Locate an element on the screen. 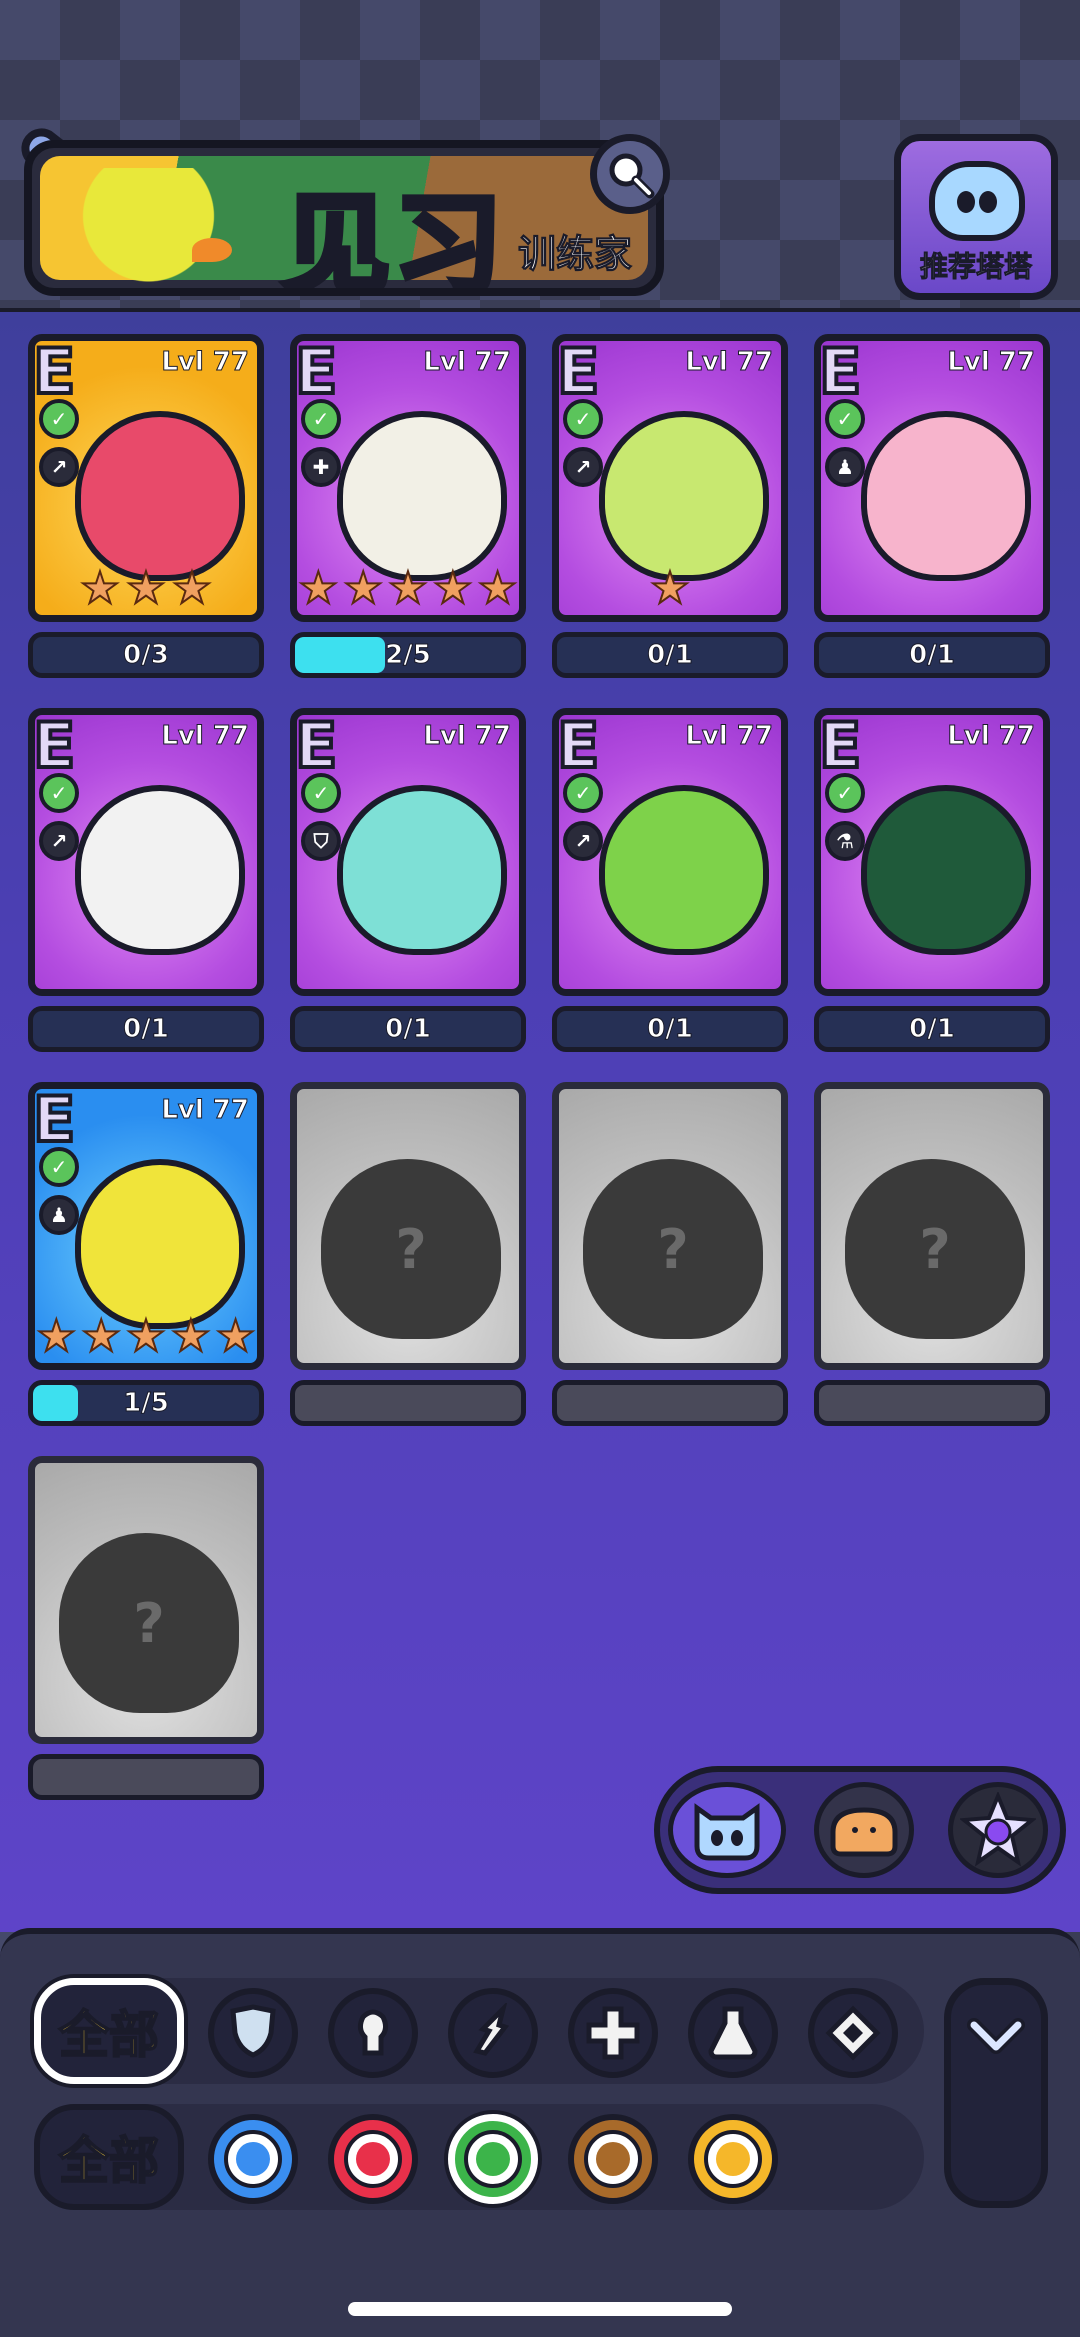  creature-card: E Lvl 77 ✓ ✚ ★ ★ ★ ★ ★ is located at coordinates (408, 478).